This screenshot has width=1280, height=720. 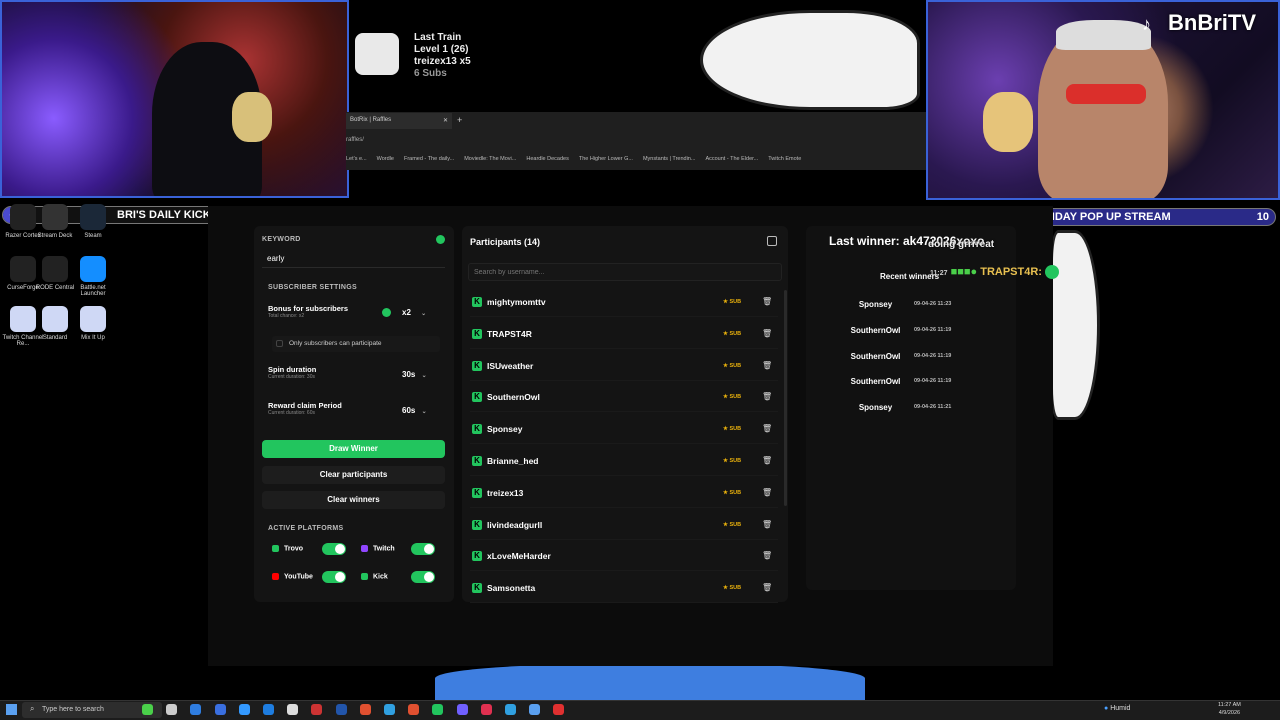 What do you see at coordinates (1229, 709) in the screenshot?
I see `clock: 11:27 AM 4/9/2026` at bounding box center [1229, 709].